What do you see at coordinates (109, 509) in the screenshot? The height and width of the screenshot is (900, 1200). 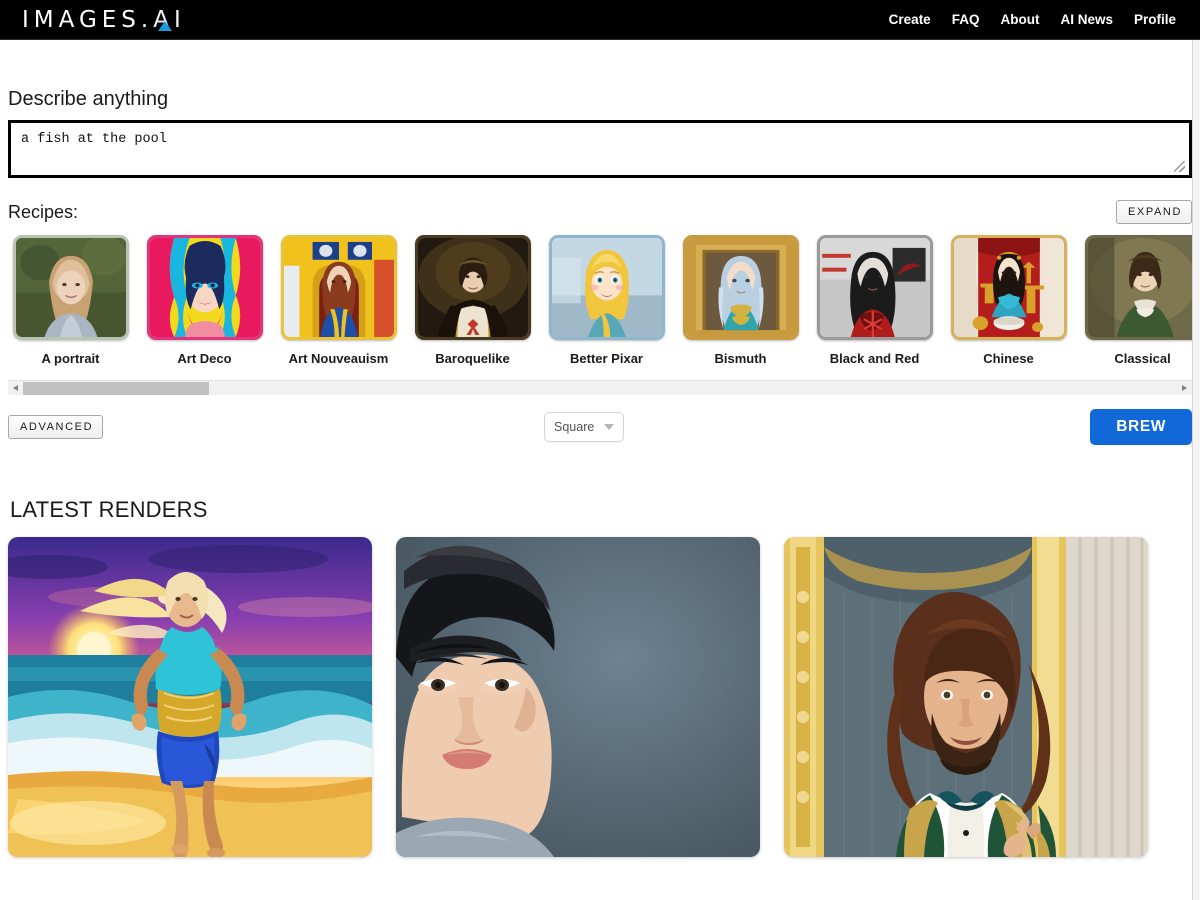 I see `latest-renders-title: LATEST RENDERS` at bounding box center [109, 509].